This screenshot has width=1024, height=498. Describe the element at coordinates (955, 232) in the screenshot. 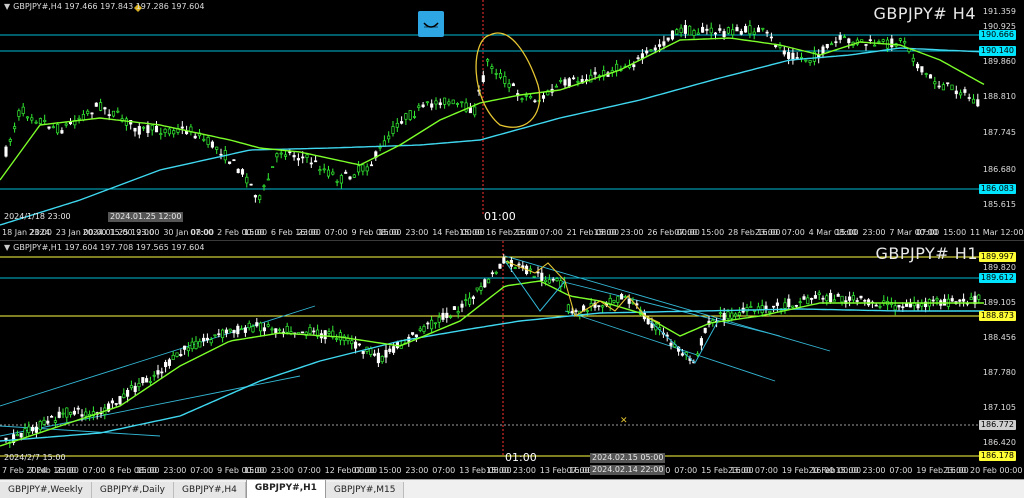

I see `h4-time-label: 15:00` at that location.